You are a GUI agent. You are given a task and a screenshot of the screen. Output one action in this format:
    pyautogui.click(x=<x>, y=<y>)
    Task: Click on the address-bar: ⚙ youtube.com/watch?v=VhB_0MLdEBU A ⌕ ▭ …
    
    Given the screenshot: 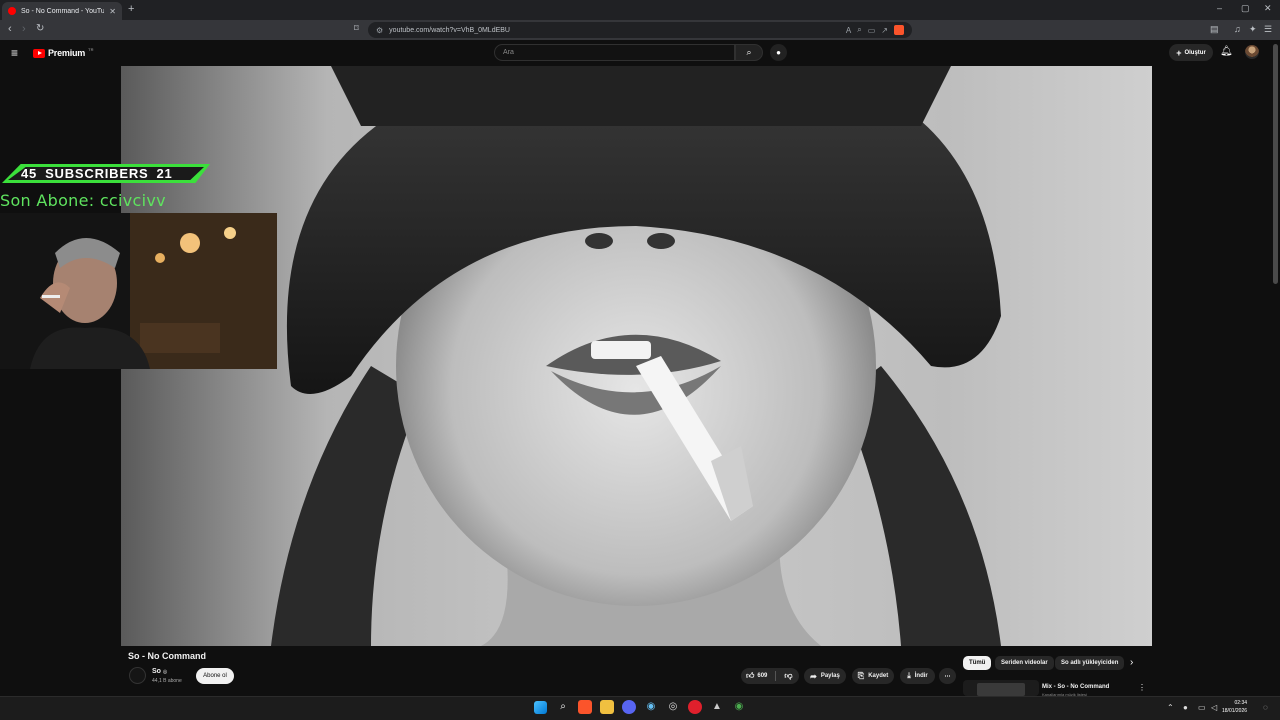 What is the action you would take?
    pyautogui.click(x=640, y=30)
    